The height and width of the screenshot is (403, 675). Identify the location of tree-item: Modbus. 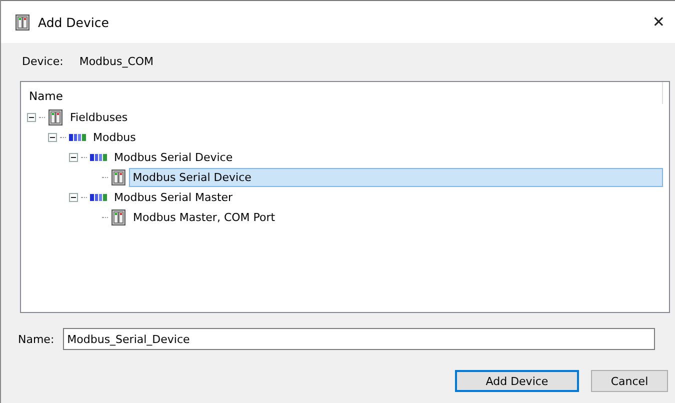
(114, 137).